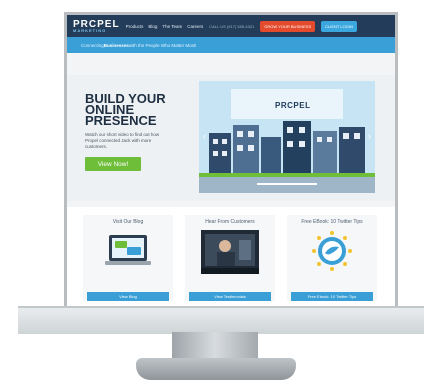  Describe the element at coordinates (221, 320) in the screenshot. I see `monitor-chin` at that location.